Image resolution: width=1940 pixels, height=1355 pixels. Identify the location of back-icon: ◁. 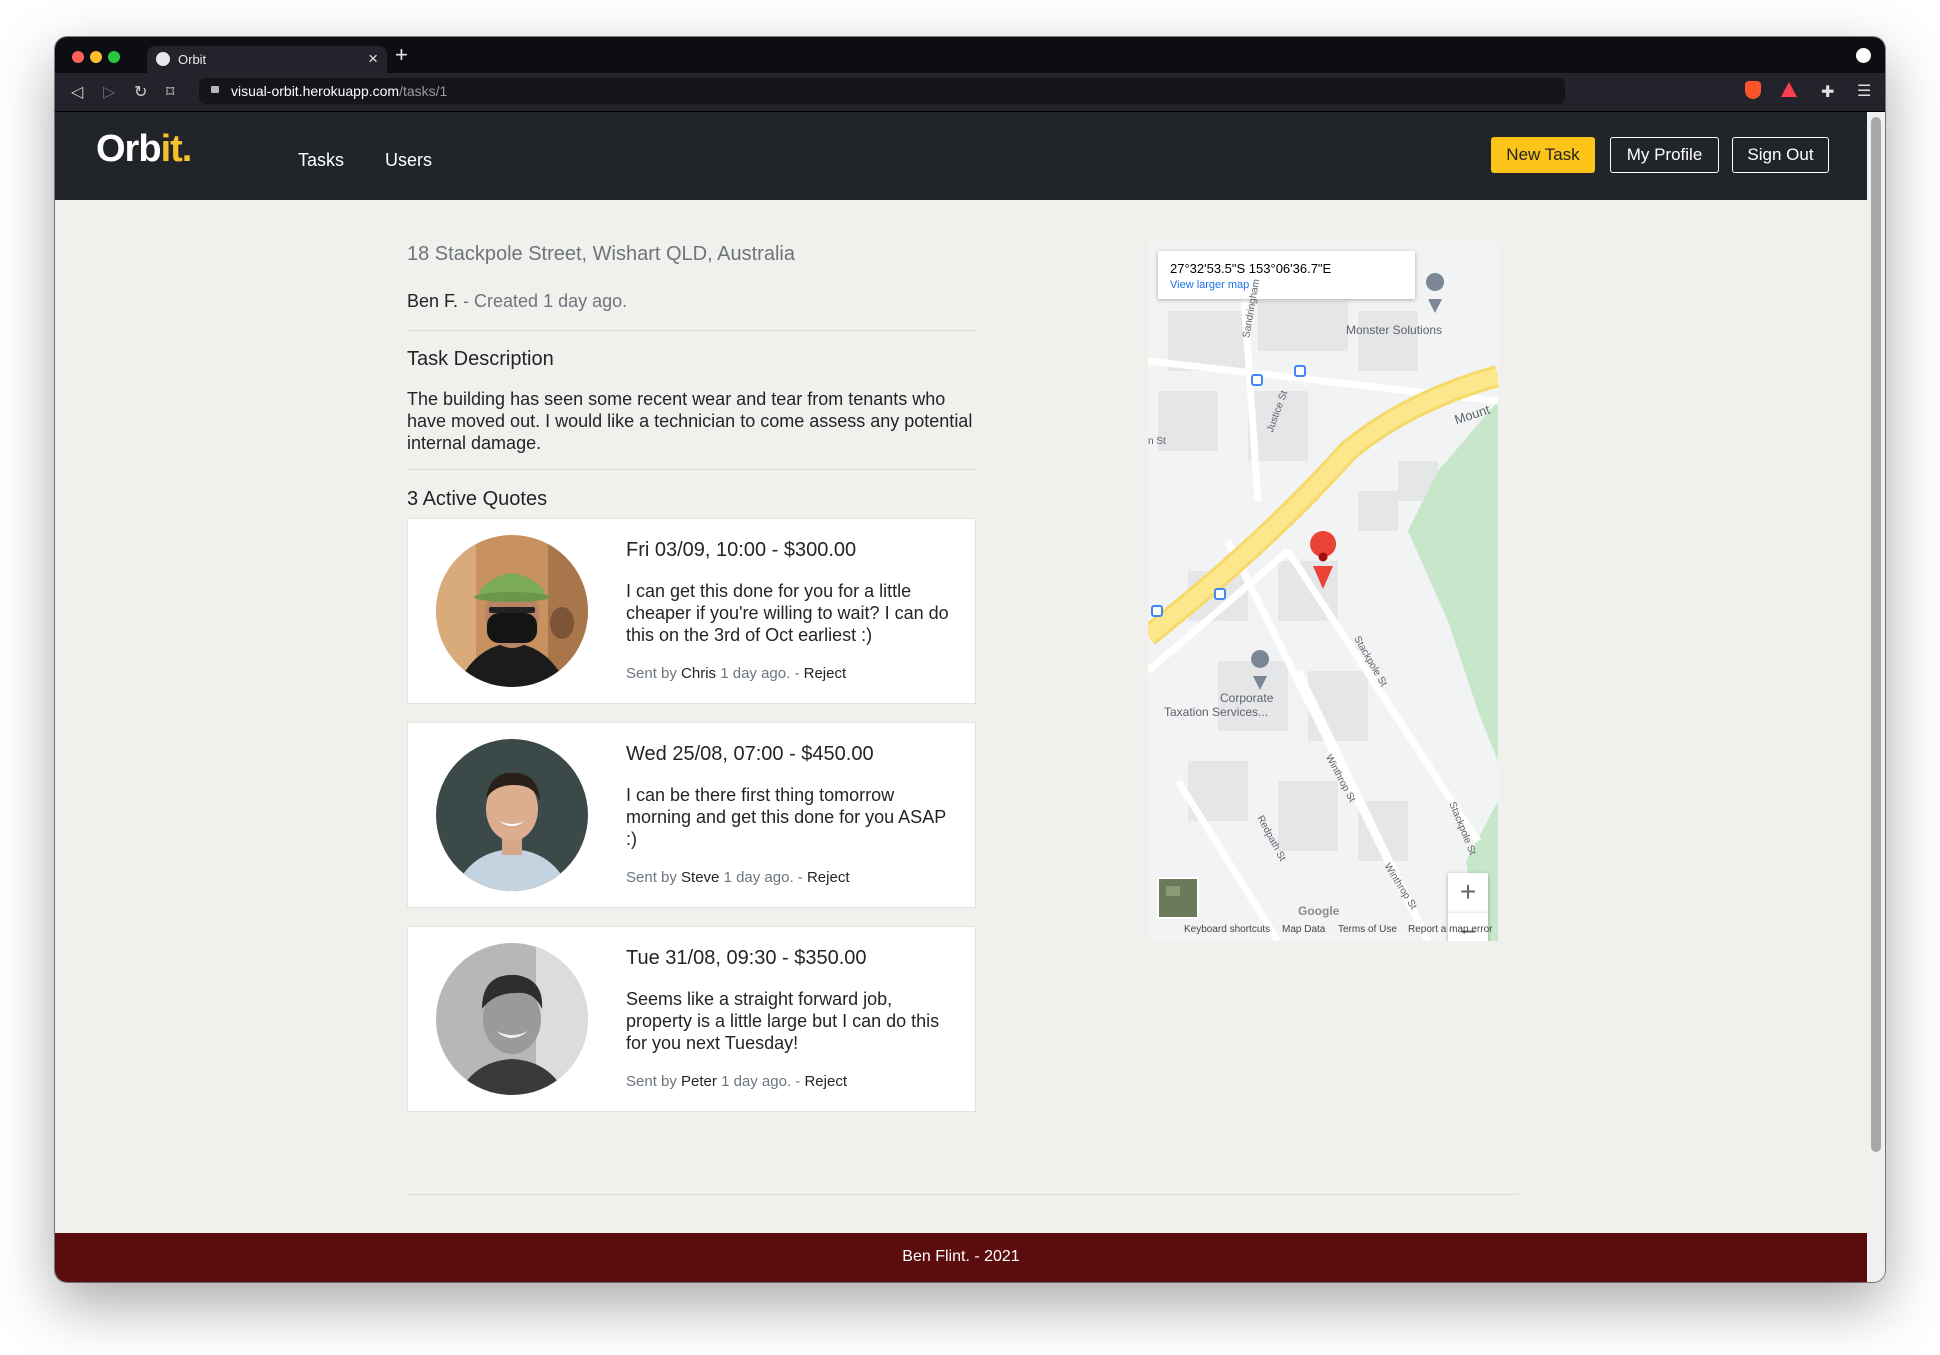
(77, 92).